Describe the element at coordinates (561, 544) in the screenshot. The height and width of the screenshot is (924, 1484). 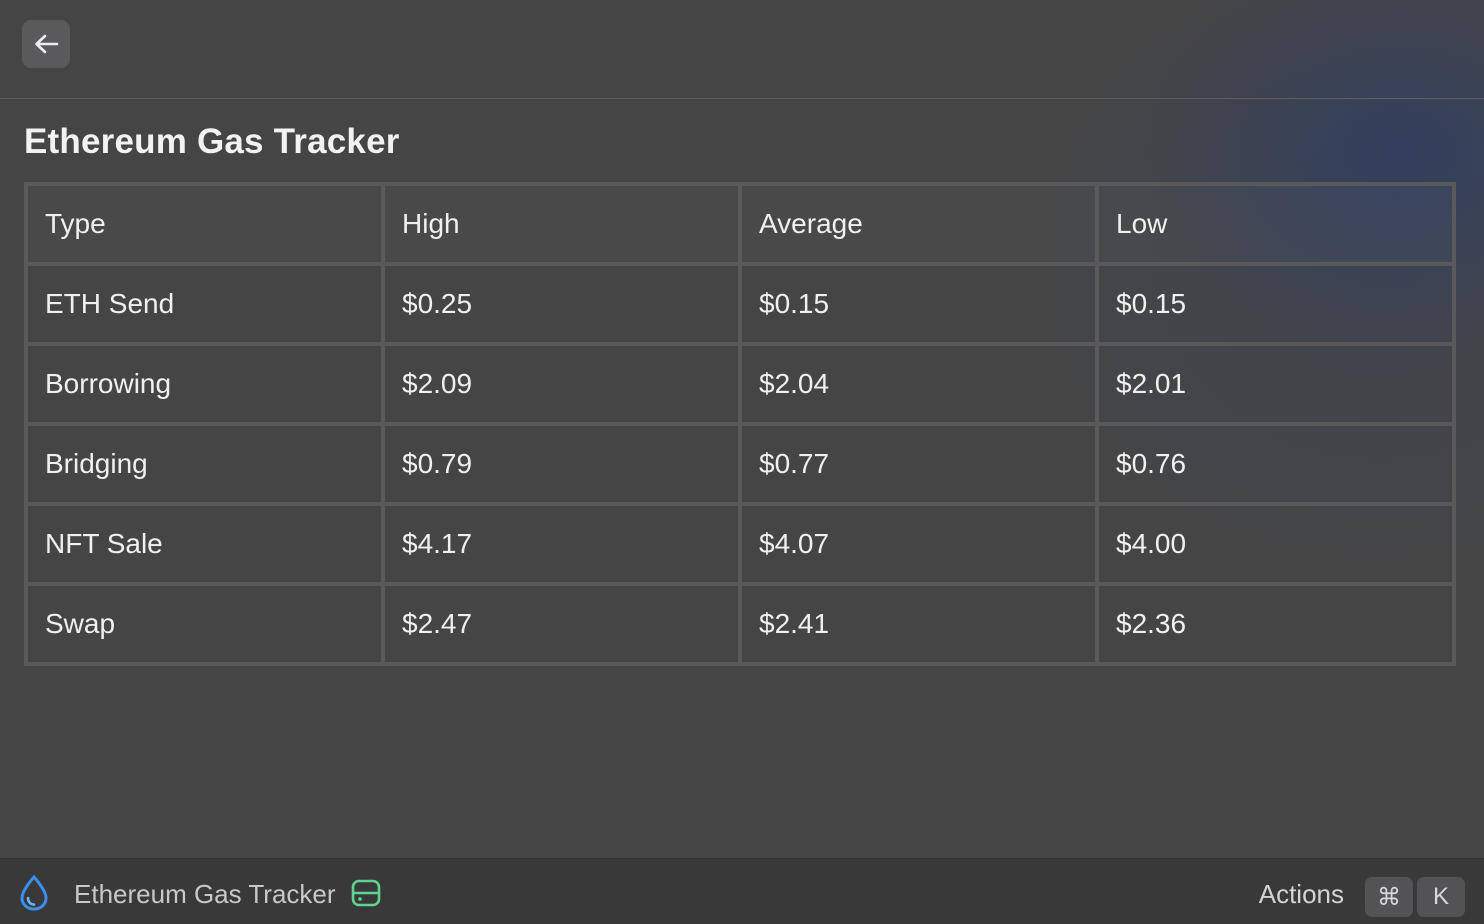
I see `cell-high: $4.17` at that location.